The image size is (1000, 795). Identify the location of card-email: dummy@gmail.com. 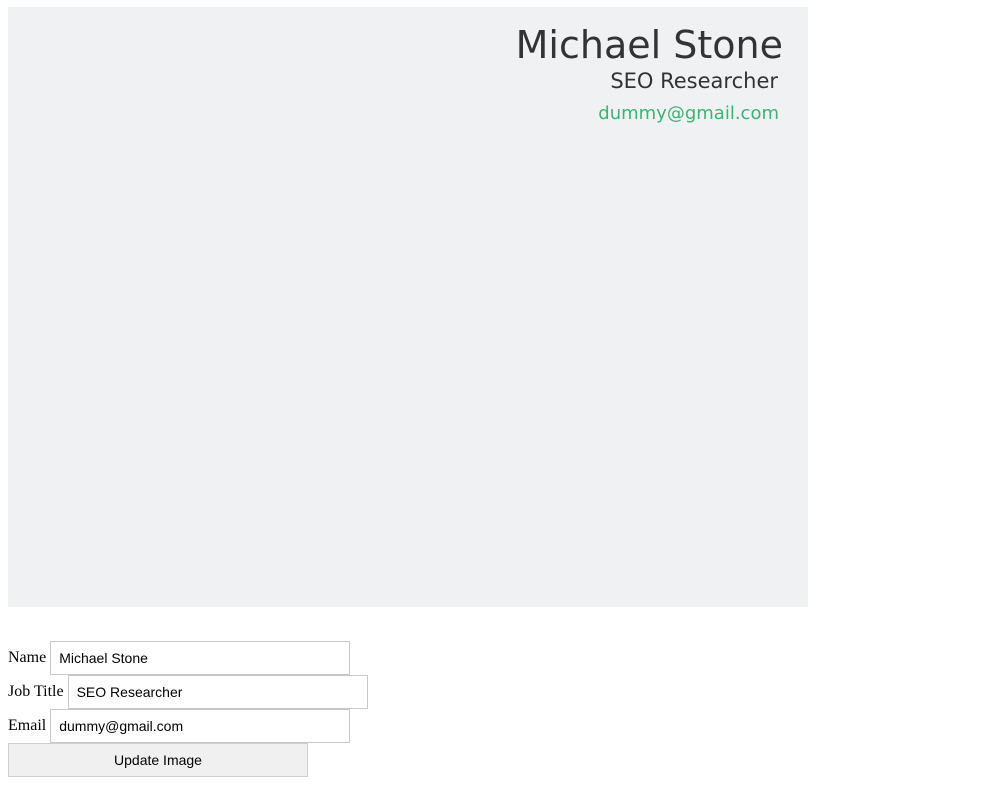
(688, 113).